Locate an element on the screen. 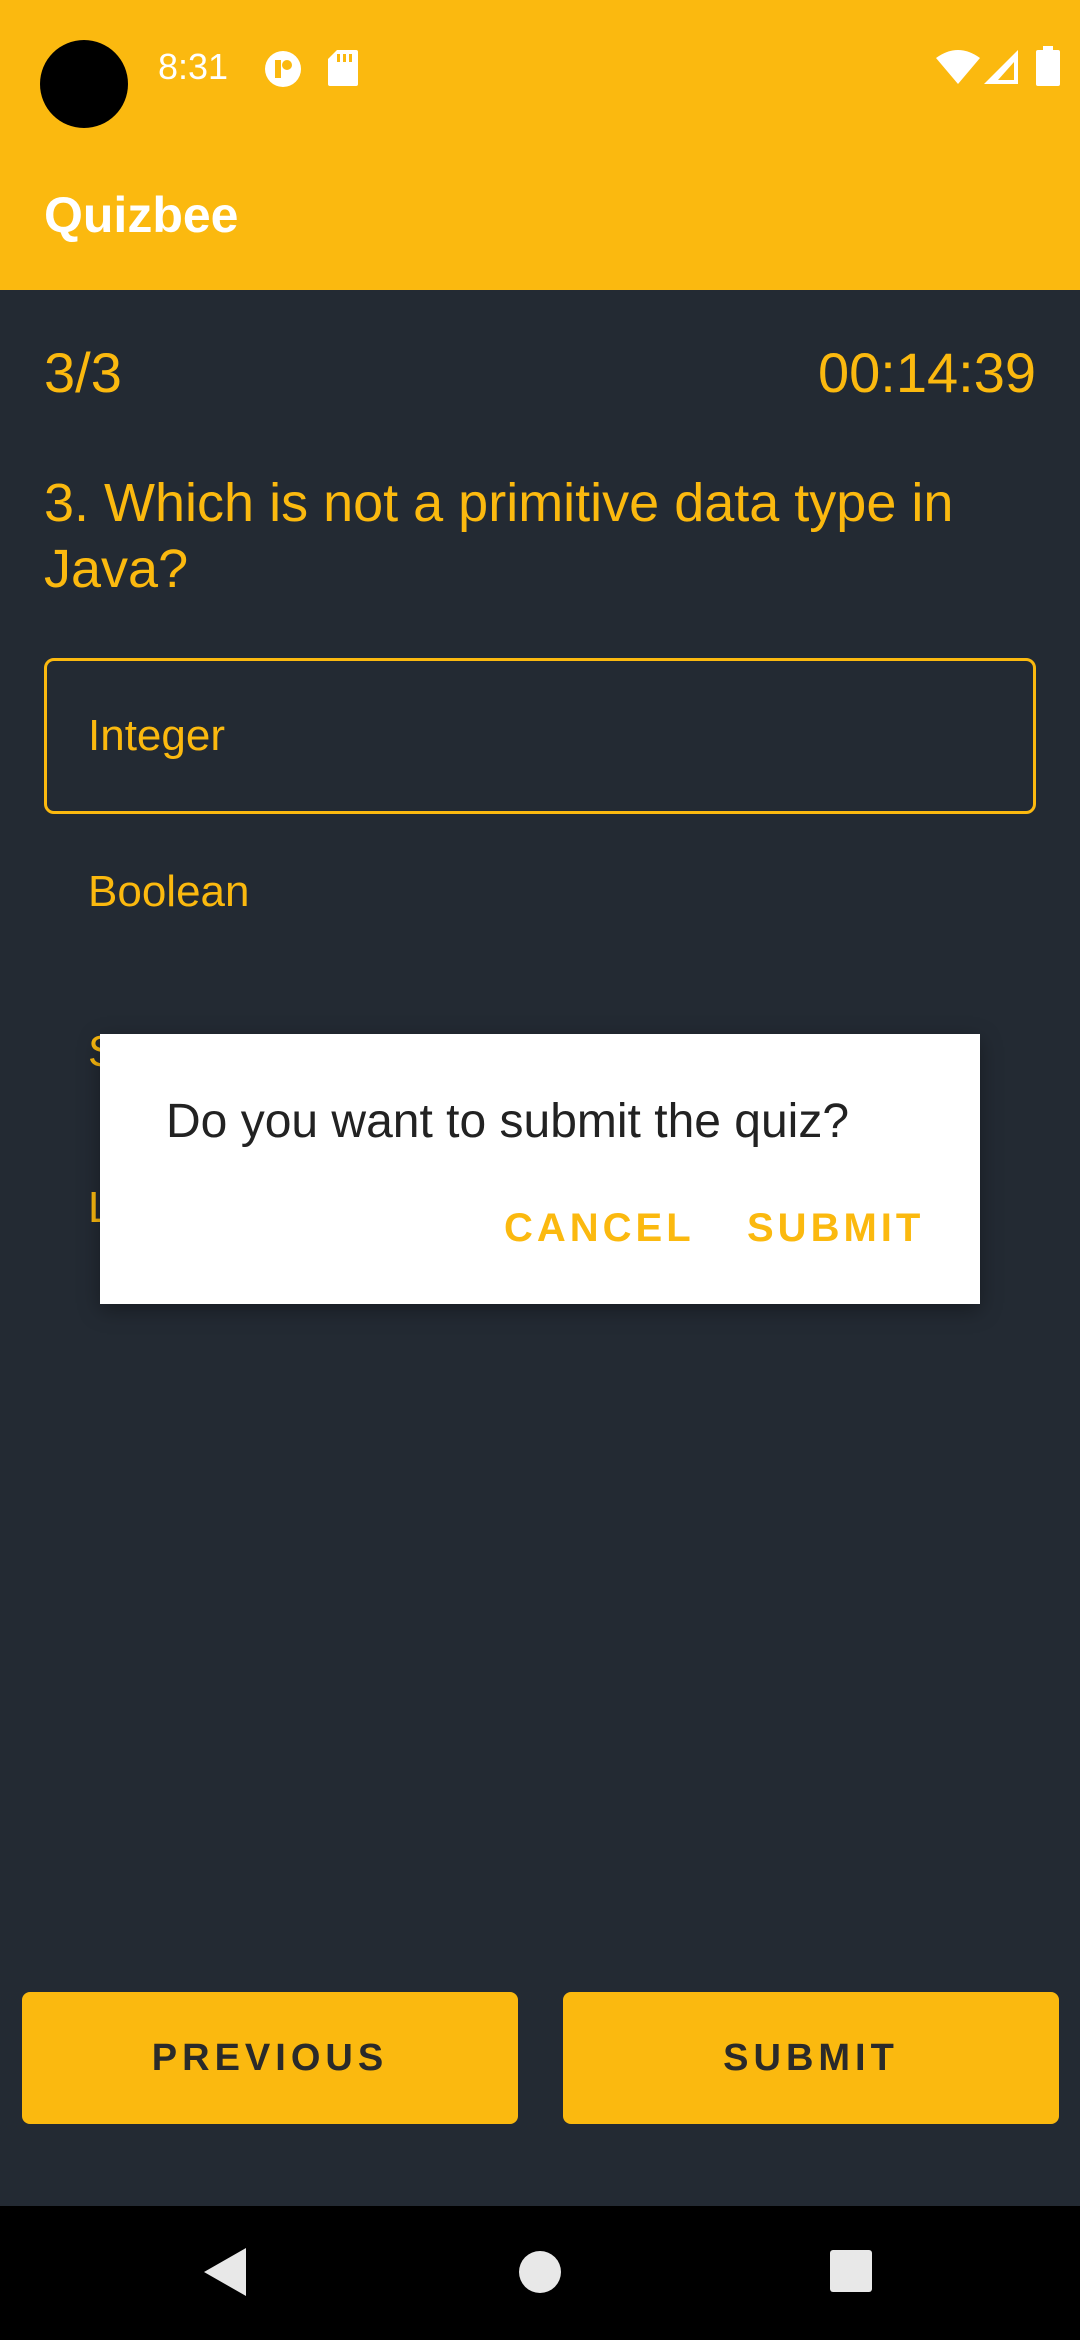 Image resolution: width=1080 pixels, height=2340 pixels. sd-card-icon is located at coordinates (343, 70).